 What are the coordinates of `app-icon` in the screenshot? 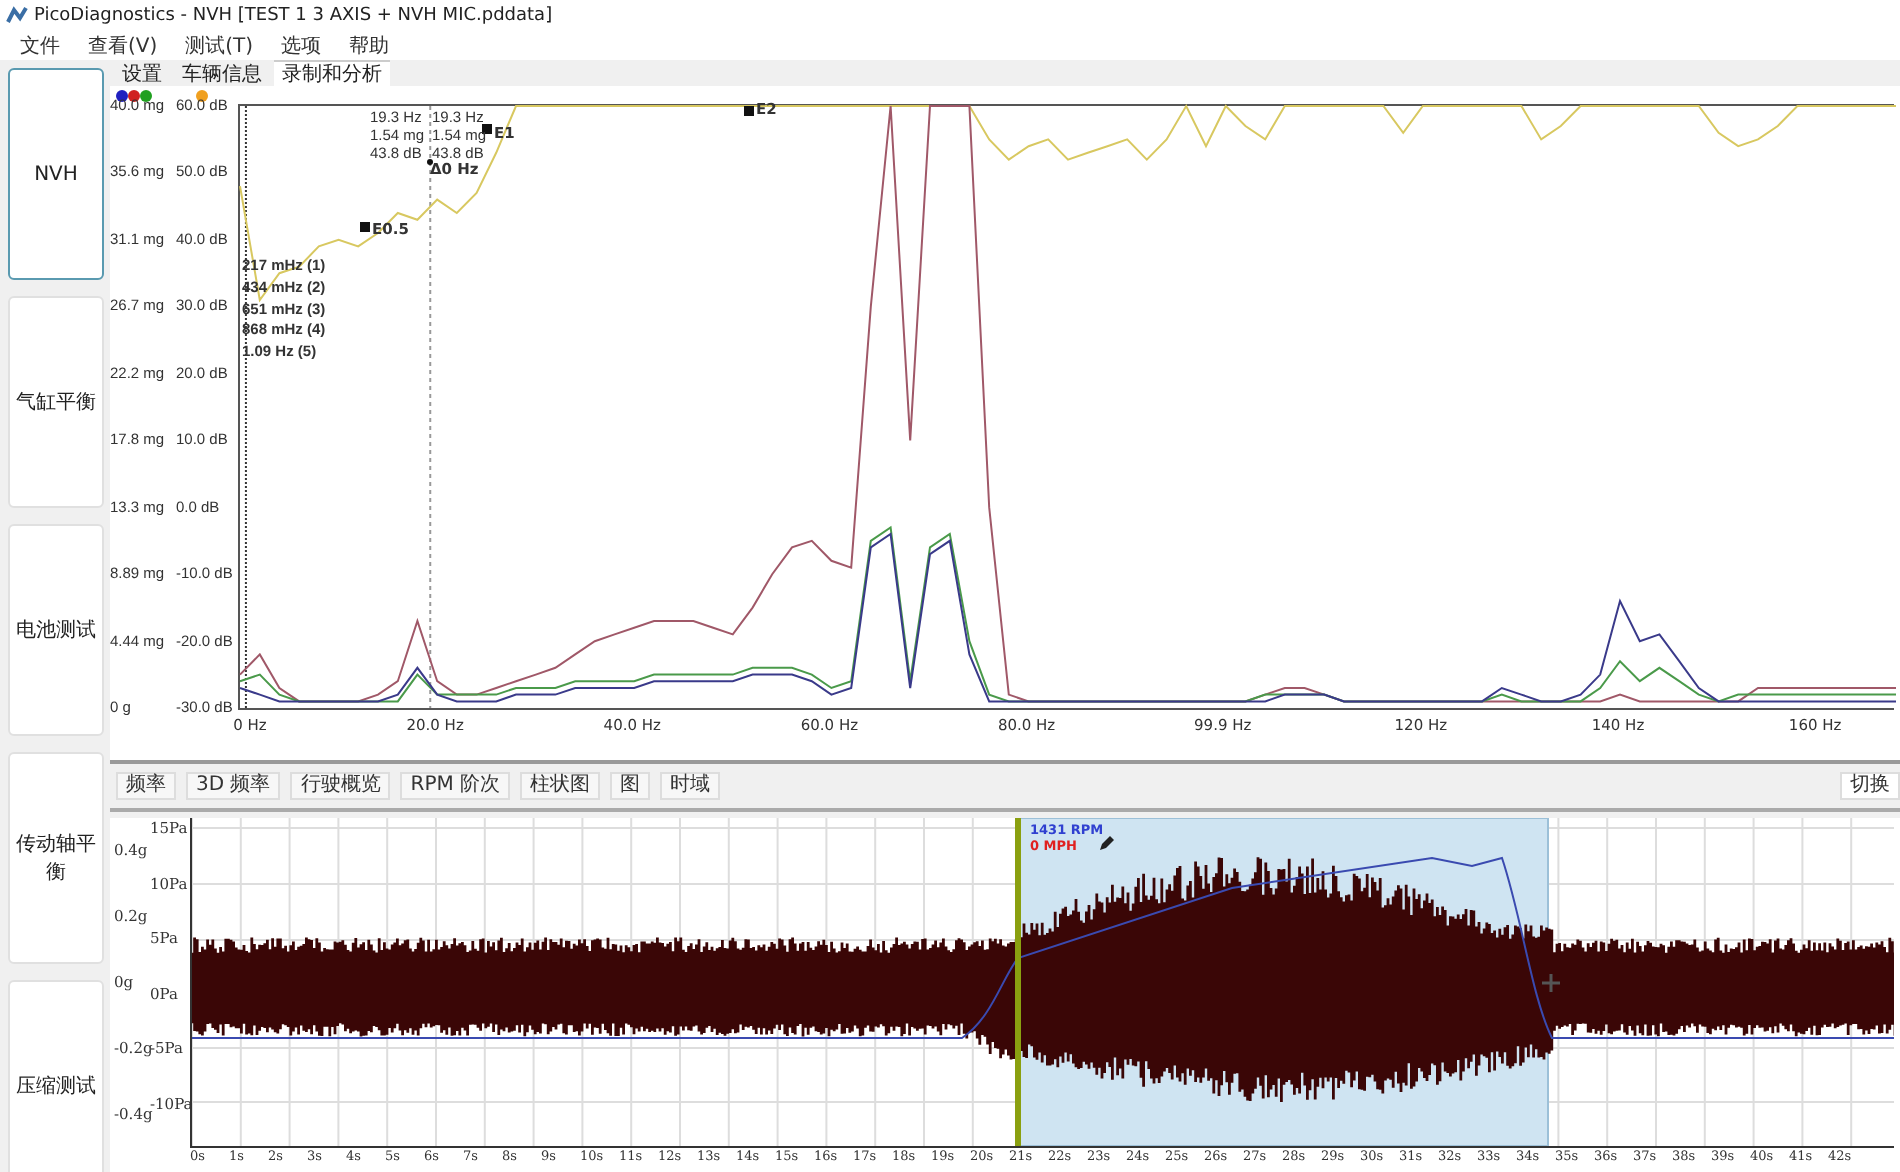 It's located at (17, 16).